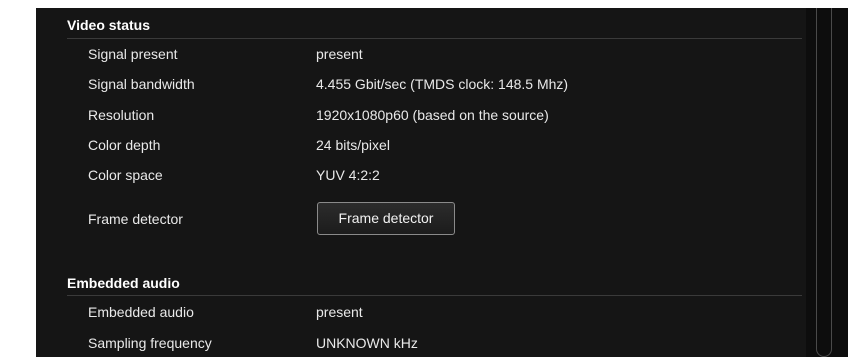 This screenshot has width=856, height=357. What do you see at coordinates (133, 54) in the screenshot?
I see `row-label: Signal present` at bounding box center [133, 54].